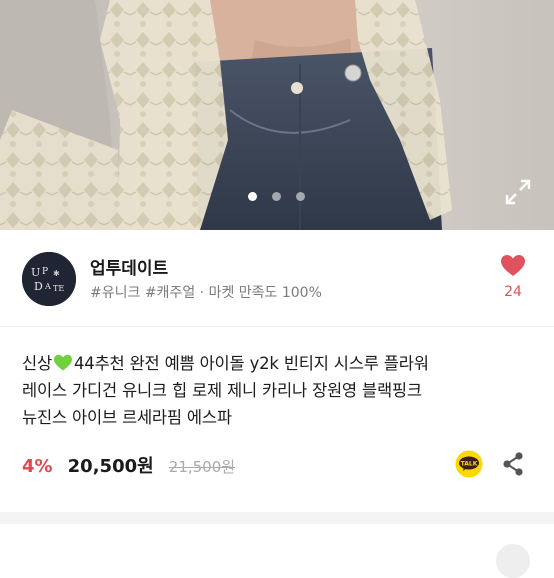 This screenshot has width=554, height=578. Describe the element at coordinates (513, 292) in the screenshot. I see `like-count: 24` at that location.